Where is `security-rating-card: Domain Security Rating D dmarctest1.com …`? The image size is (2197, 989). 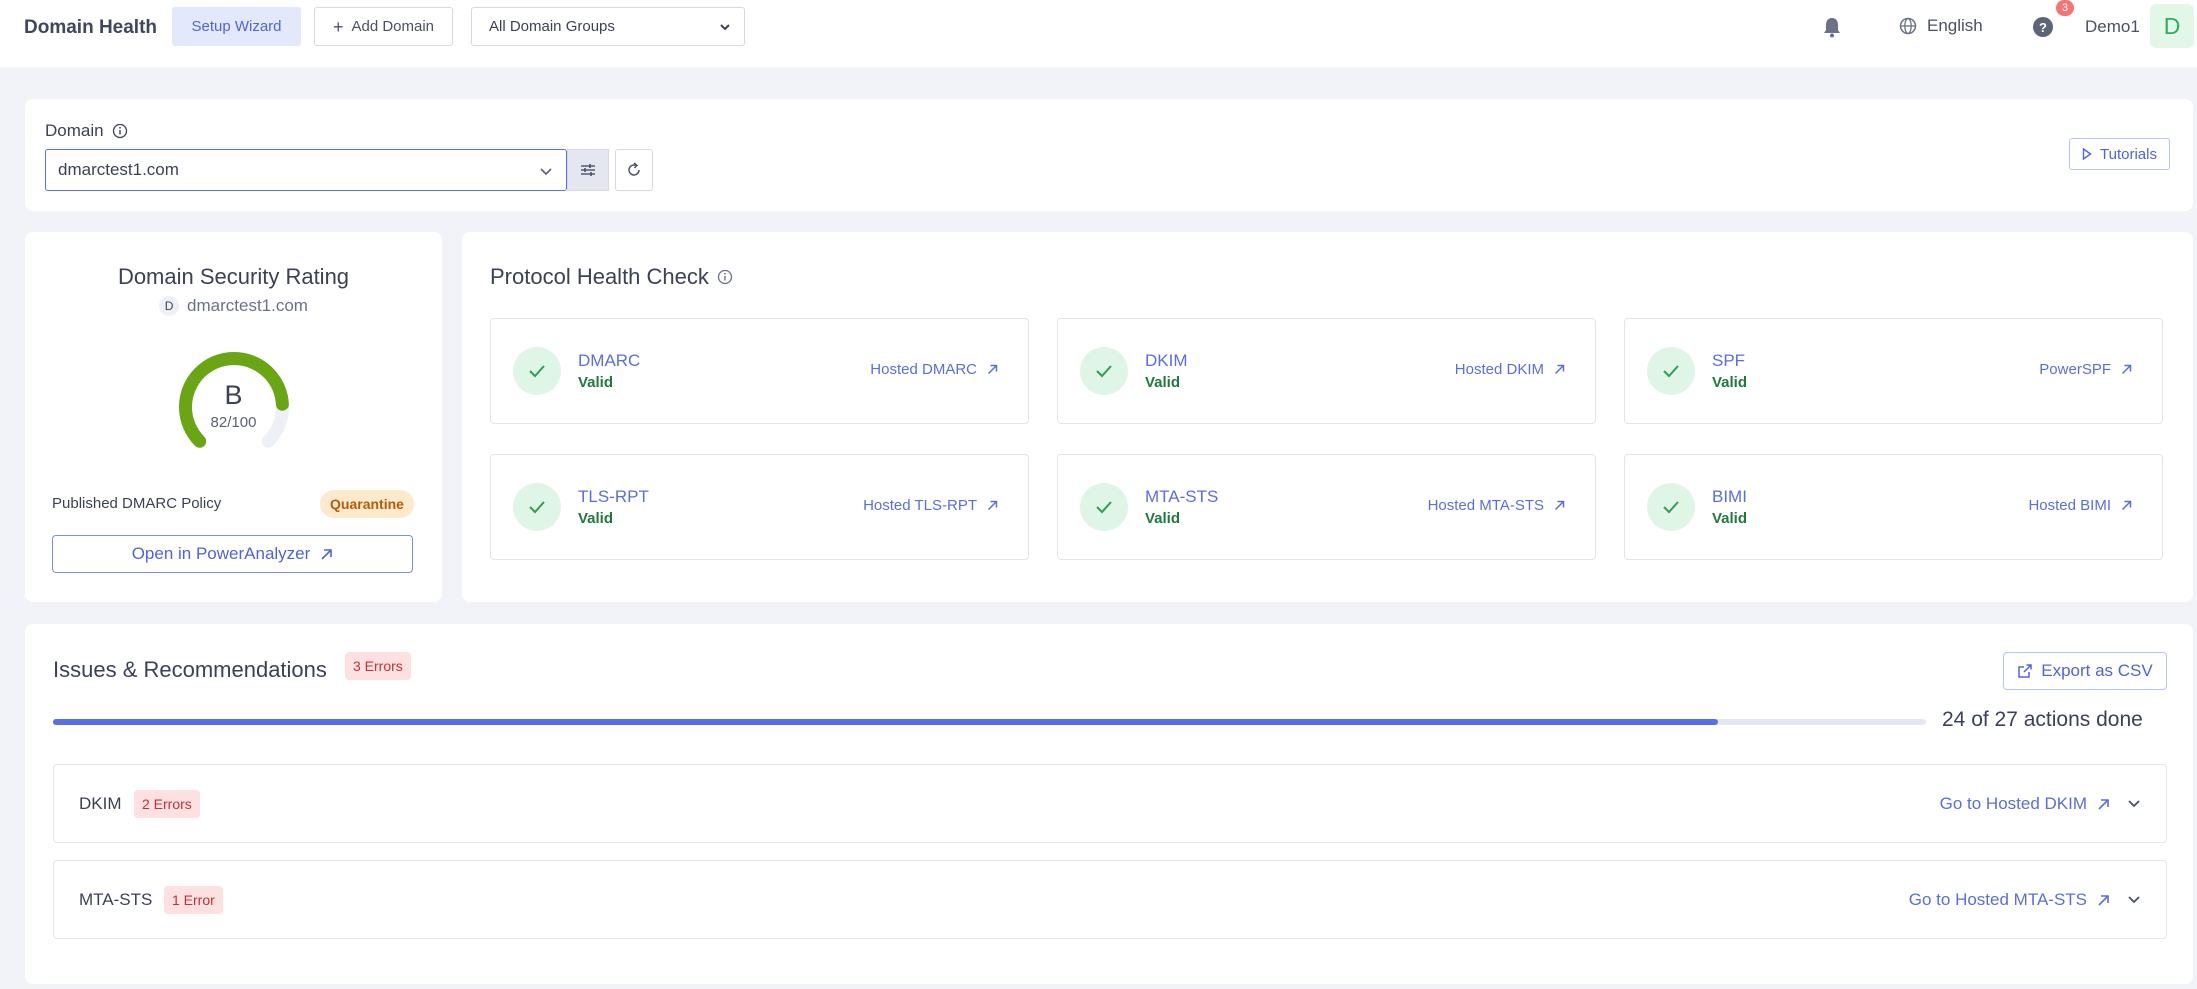 security-rating-card: Domain Security Rating D dmarctest1.com … is located at coordinates (233, 417).